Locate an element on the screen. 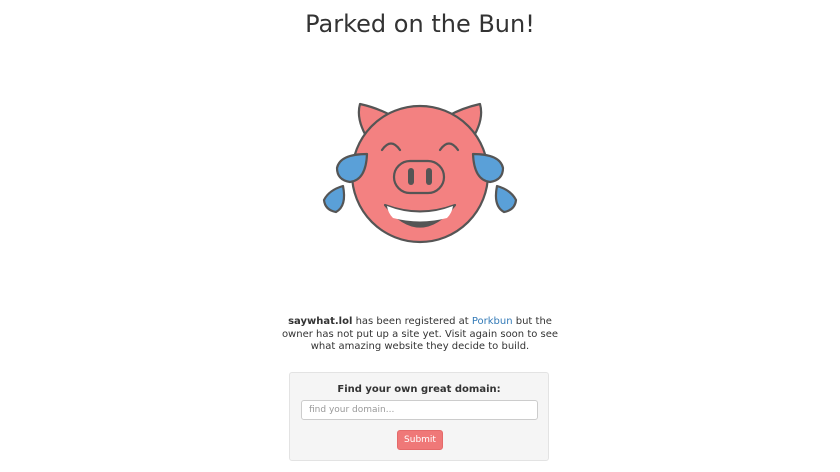 The height and width of the screenshot is (472, 840). message-text-1: has been registered at is located at coordinates (412, 321).